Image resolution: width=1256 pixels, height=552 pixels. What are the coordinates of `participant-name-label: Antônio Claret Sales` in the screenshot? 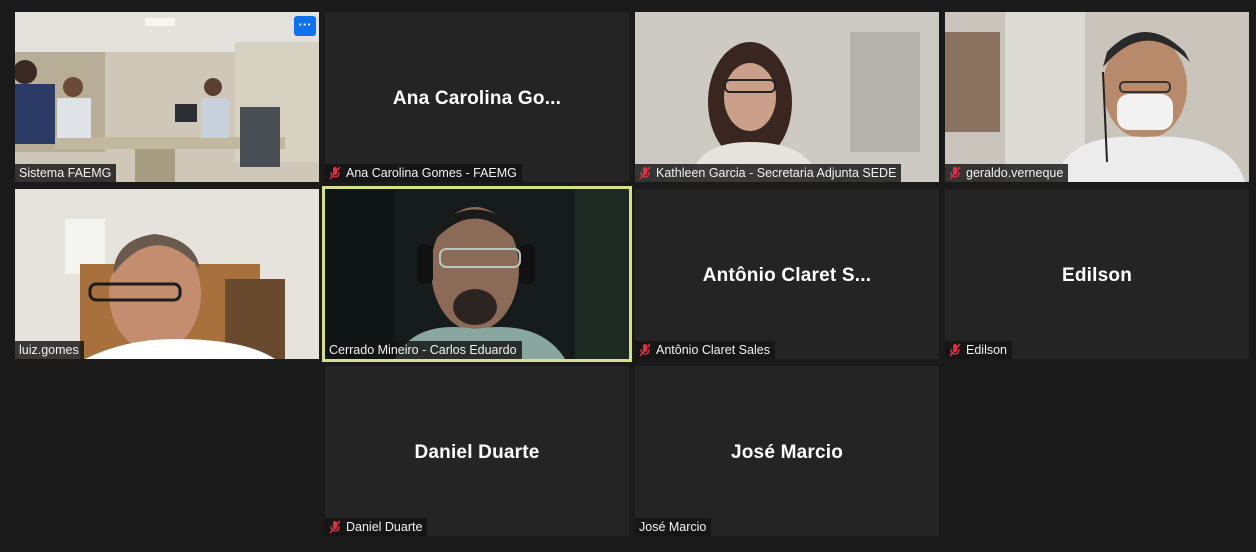 It's located at (705, 350).